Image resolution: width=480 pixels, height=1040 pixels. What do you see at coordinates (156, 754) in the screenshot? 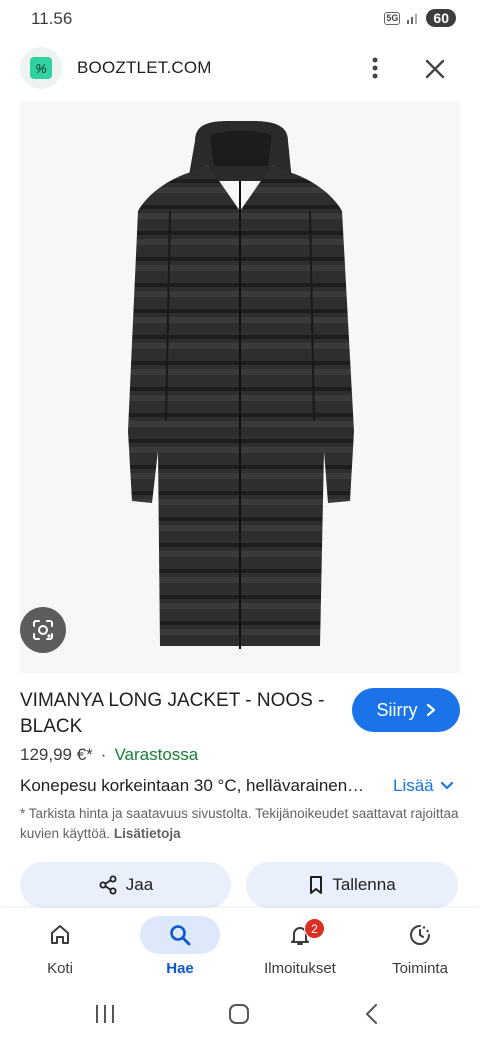
I see `stock-status: Varastossa` at bounding box center [156, 754].